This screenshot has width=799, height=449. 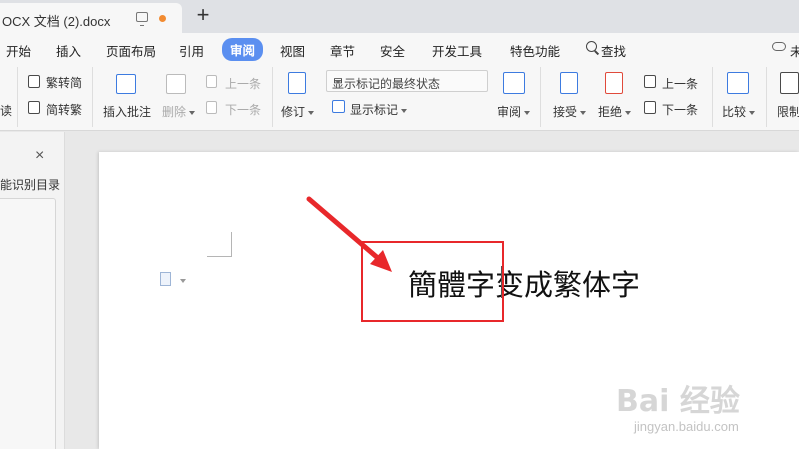 What do you see at coordinates (569, 83) in the screenshot?
I see `accept-icon` at bounding box center [569, 83].